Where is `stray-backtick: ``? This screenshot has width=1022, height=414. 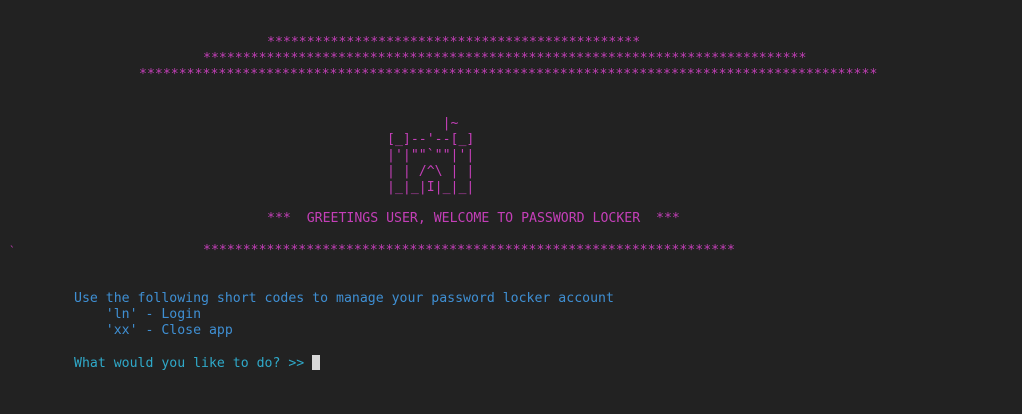 stray-backtick: ` is located at coordinates (12, 250).